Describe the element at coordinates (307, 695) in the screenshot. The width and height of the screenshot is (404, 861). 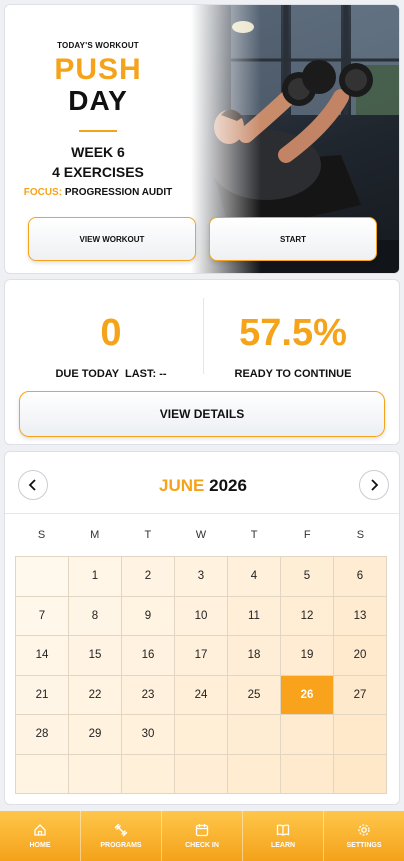
I see `calendar-day-today: 26` at that location.